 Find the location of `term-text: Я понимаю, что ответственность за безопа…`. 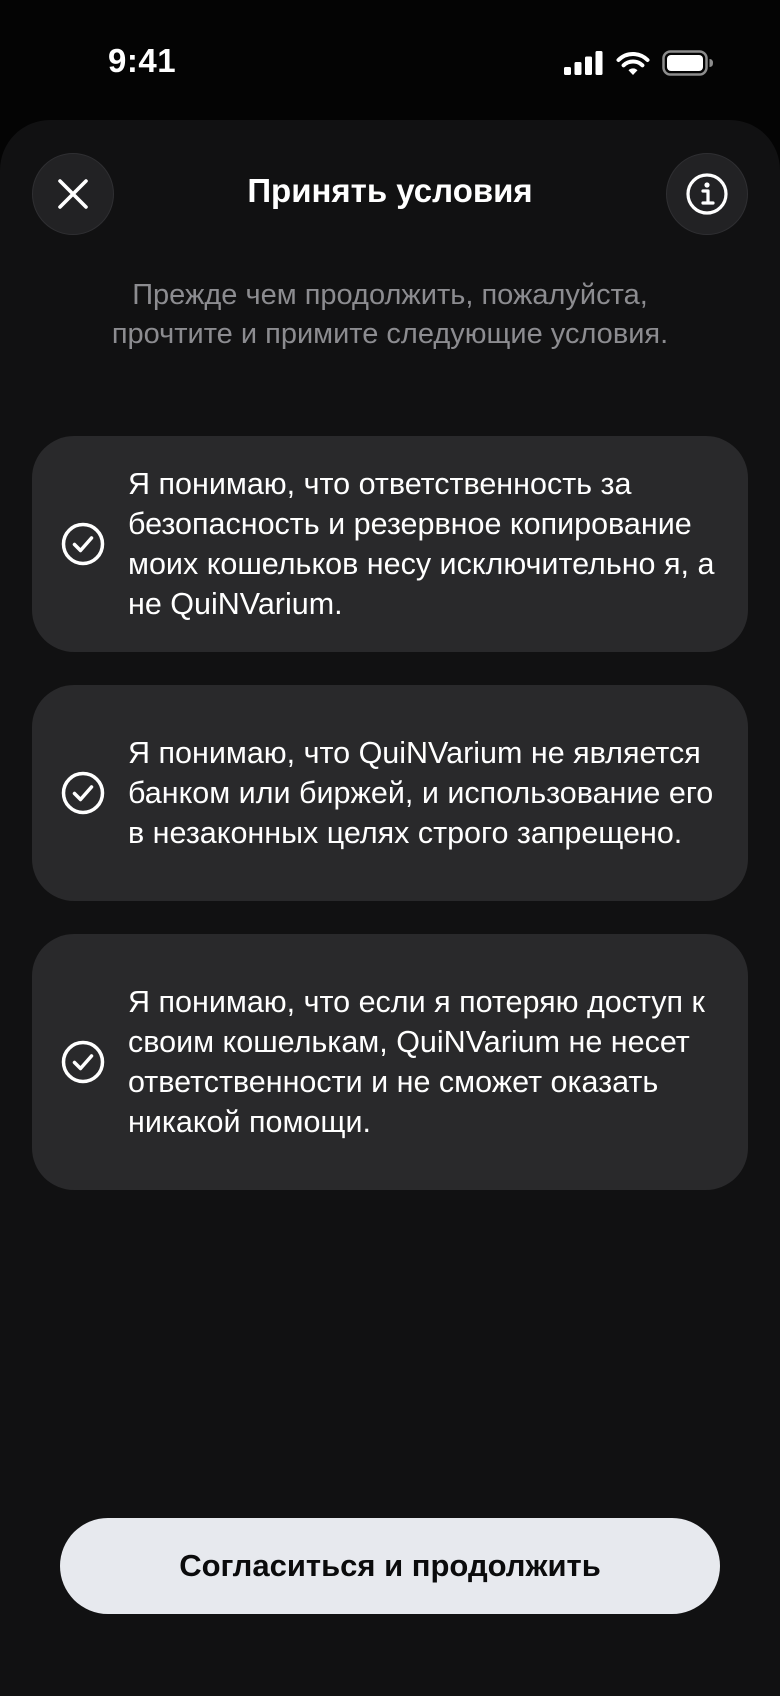

term-text: Я понимаю, что ответственность за безопа… is located at coordinates (421, 544).